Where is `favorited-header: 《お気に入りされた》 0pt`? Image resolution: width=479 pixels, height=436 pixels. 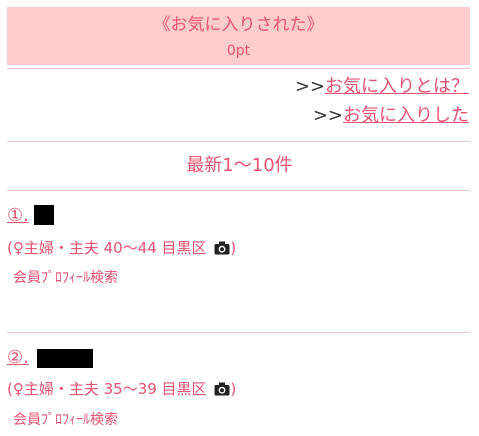 favorited-header: 《お気に入りされた》 0pt is located at coordinates (238, 36).